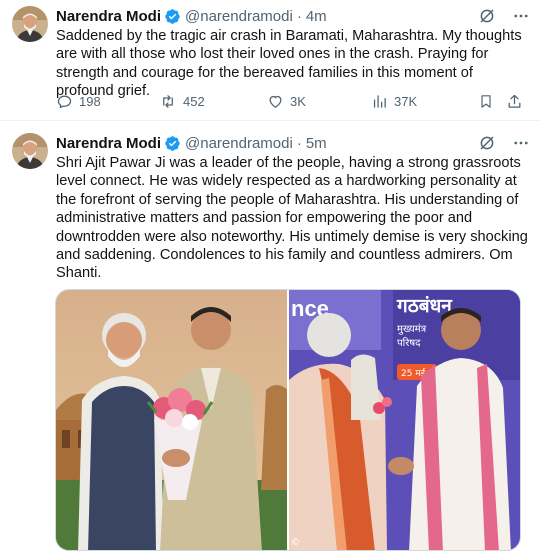  I want to click on photo-watermark: ©, so click(295, 543).